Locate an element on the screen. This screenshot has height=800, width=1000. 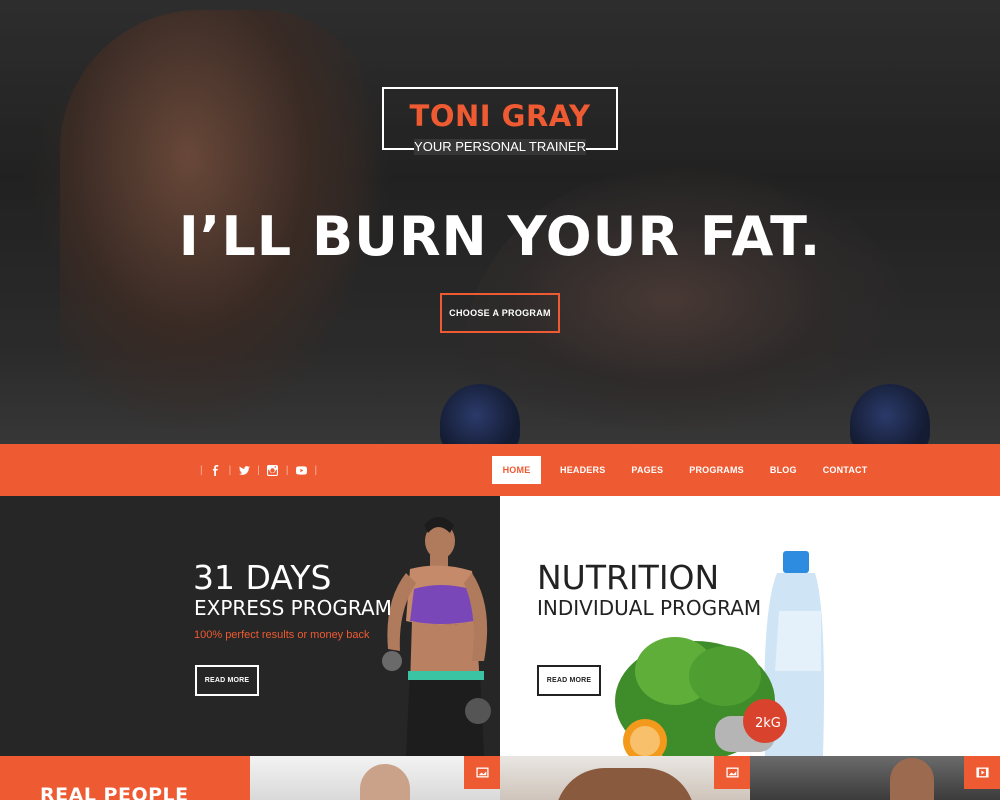
express-program-subtitle: EXPRESS PROGRAM is located at coordinates (293, 608).